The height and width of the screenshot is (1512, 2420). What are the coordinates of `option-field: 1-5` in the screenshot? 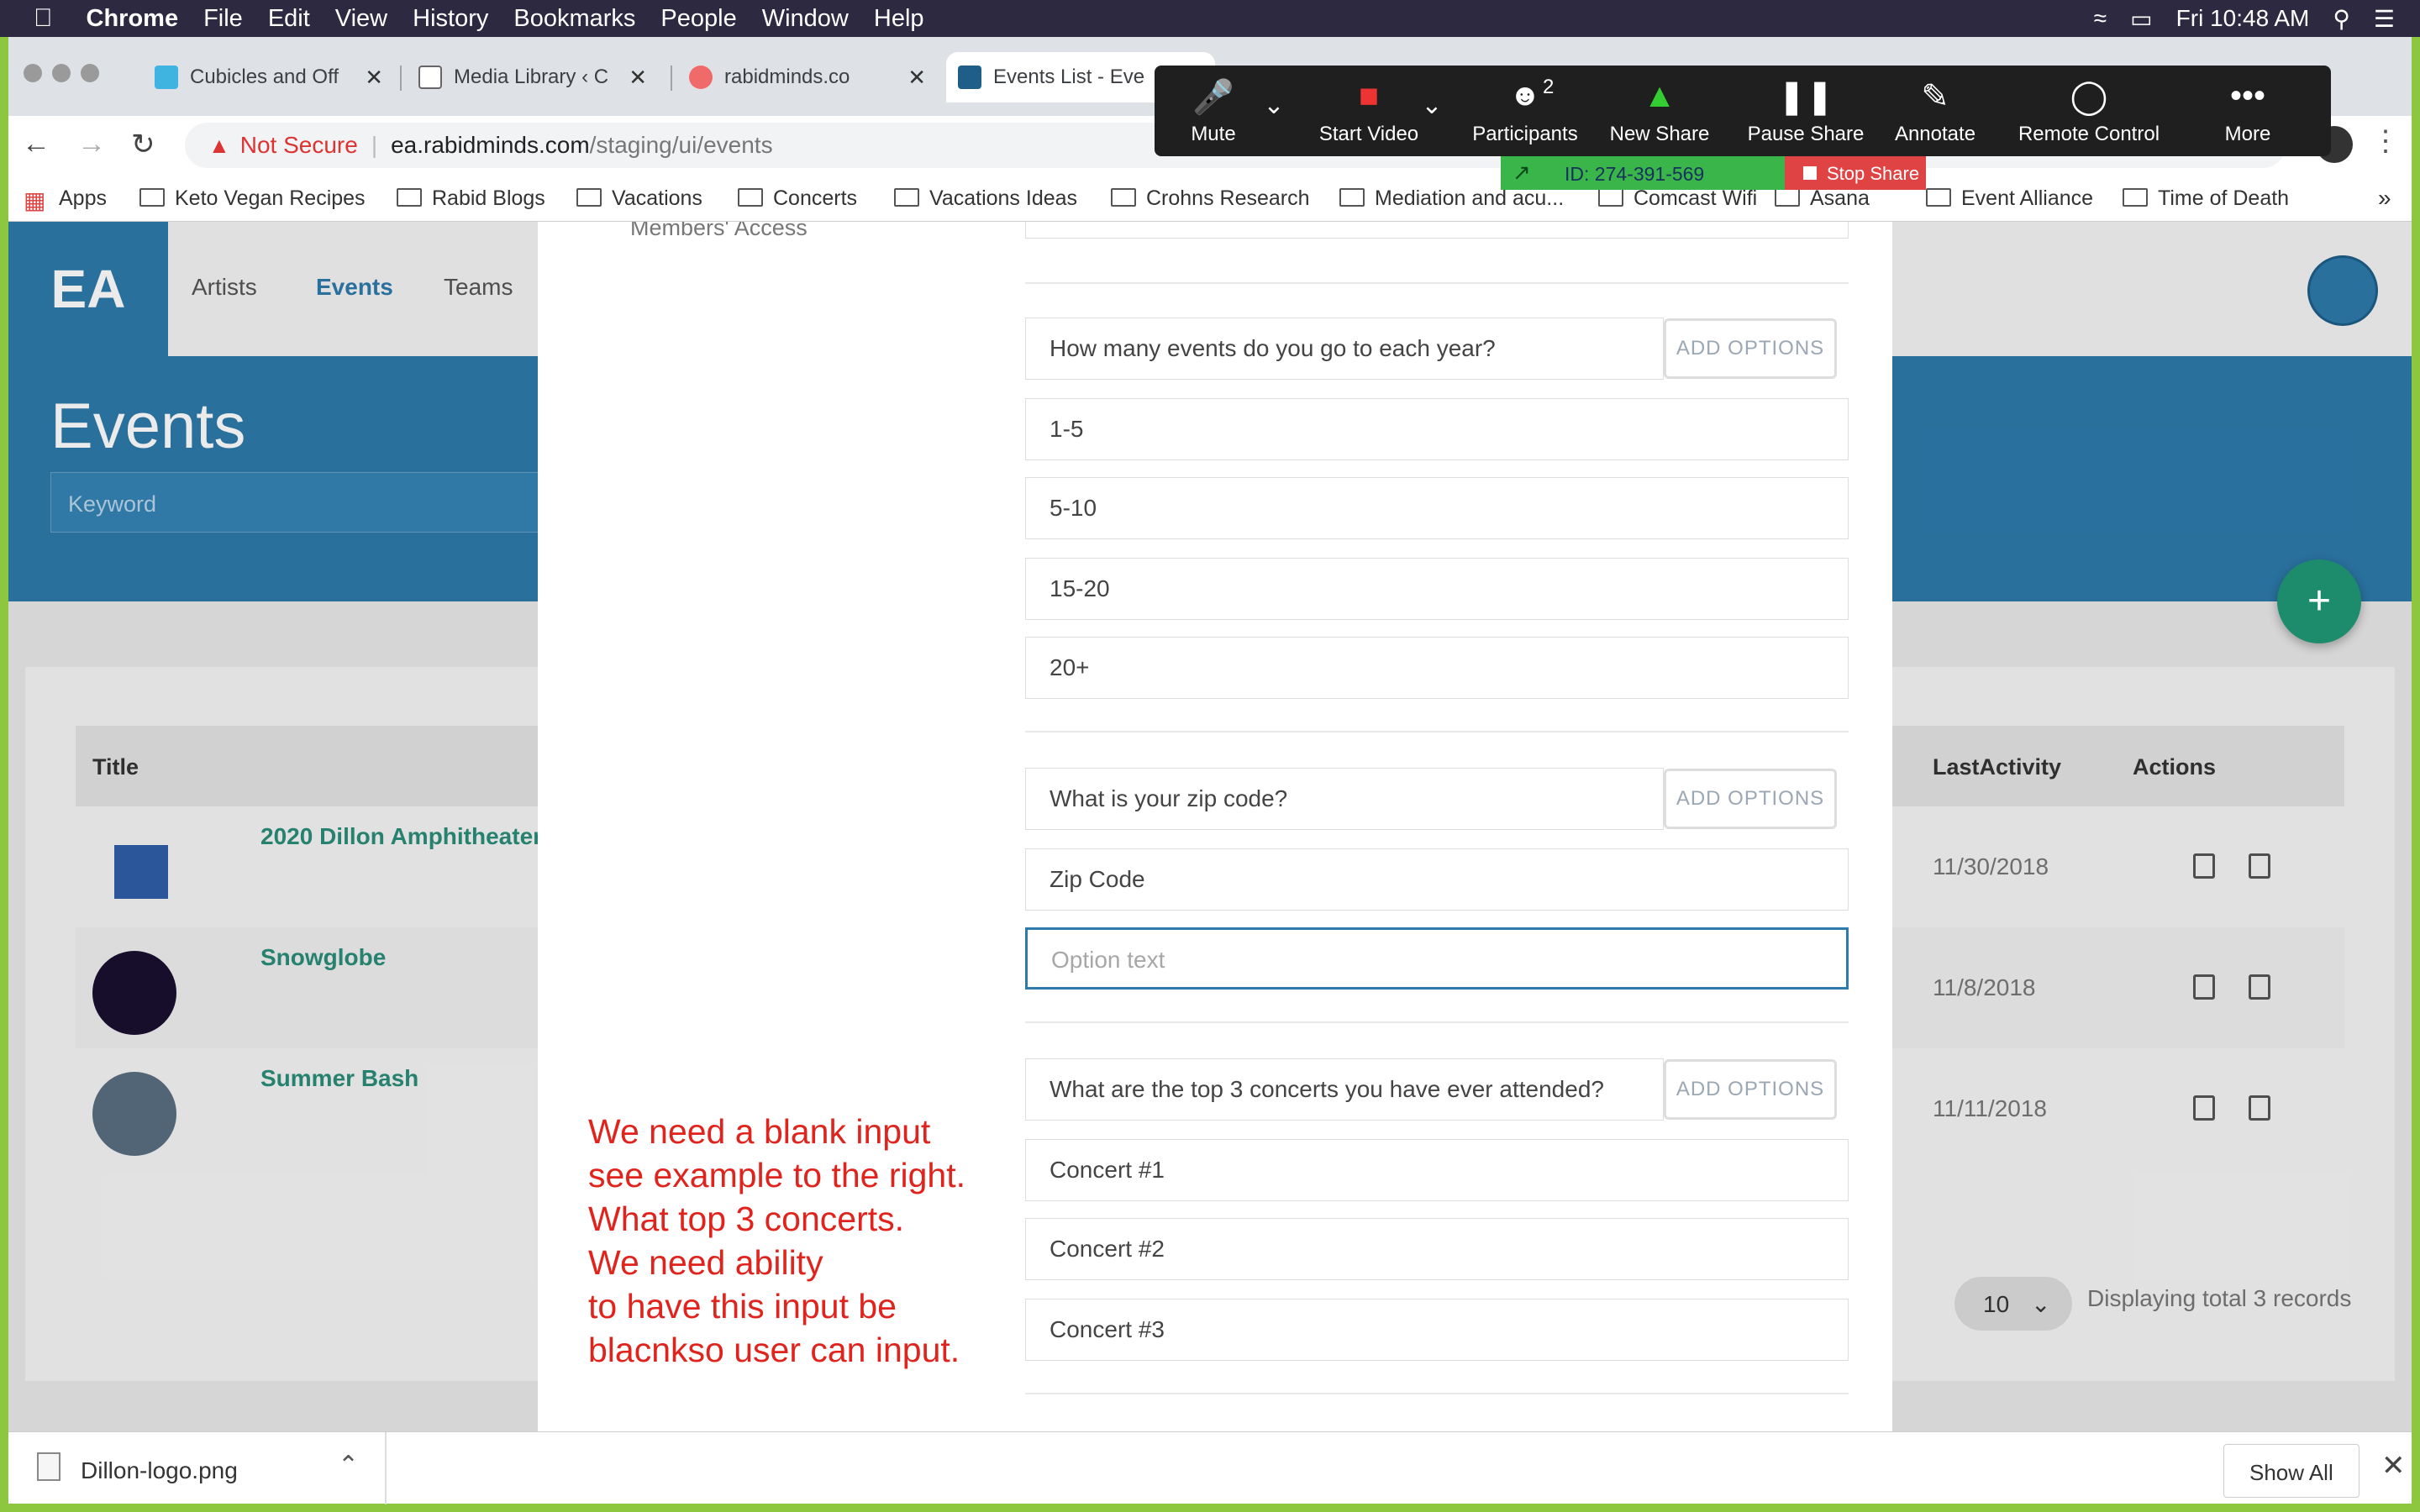 It's located at (1437, 429).